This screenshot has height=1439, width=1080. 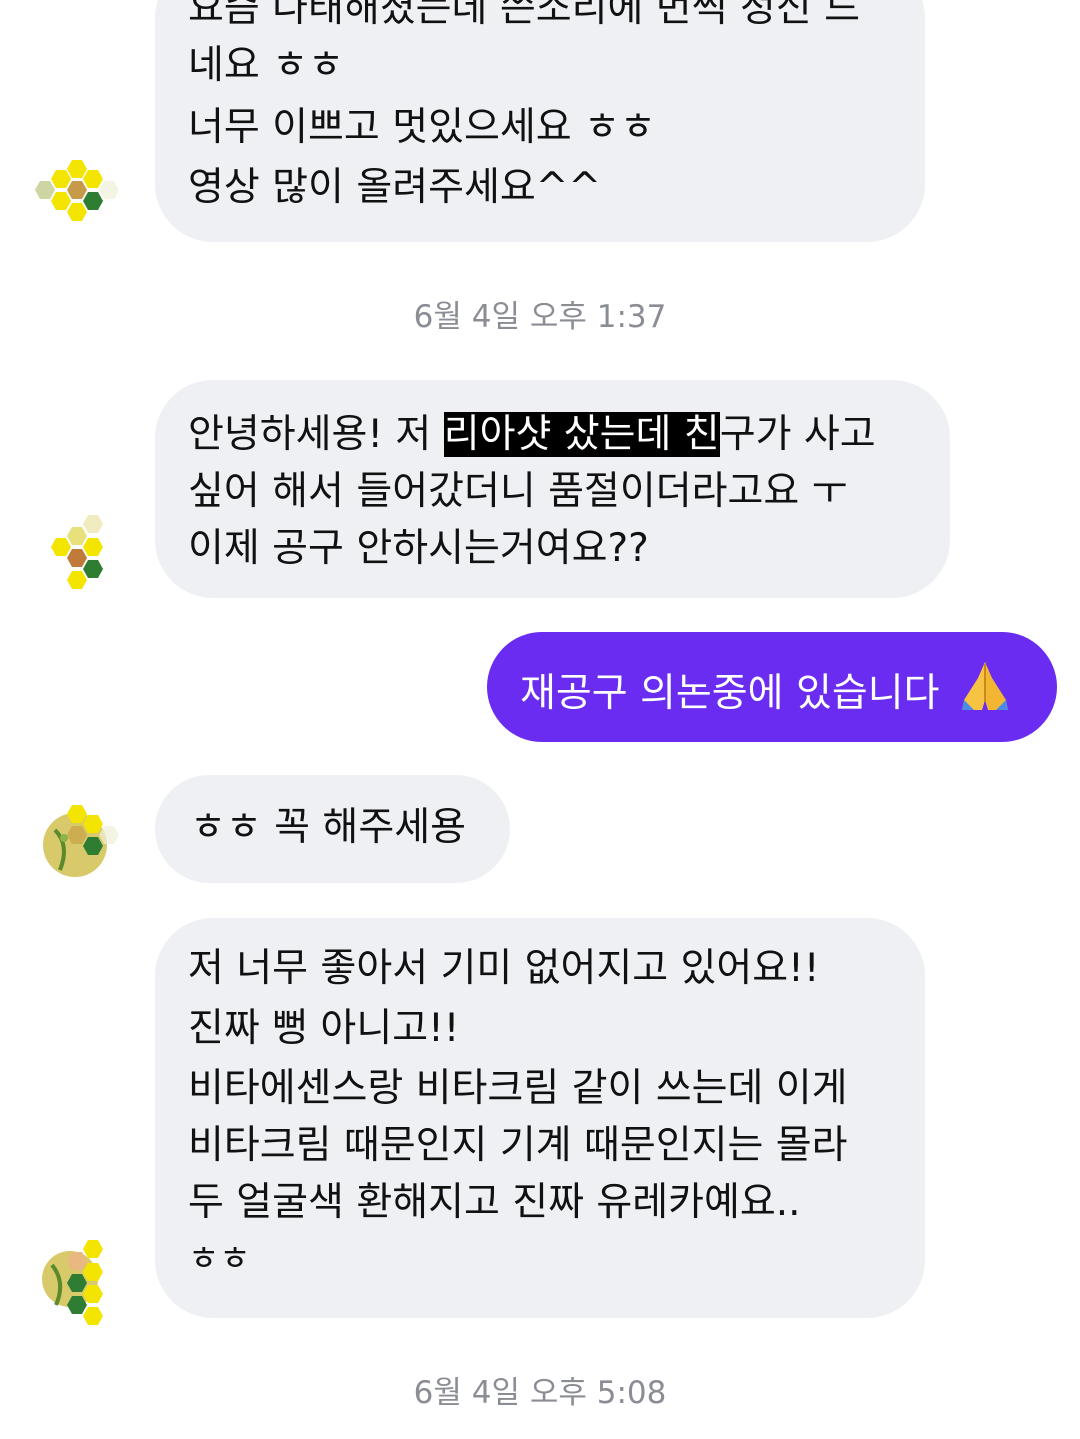 What do you see at coordinates (524, 15) in the screenshot?
I see `message-line: 요즘 나태해졌는데 쓴소리에 번쩍 정신 드` at bounding box center [524, 15].